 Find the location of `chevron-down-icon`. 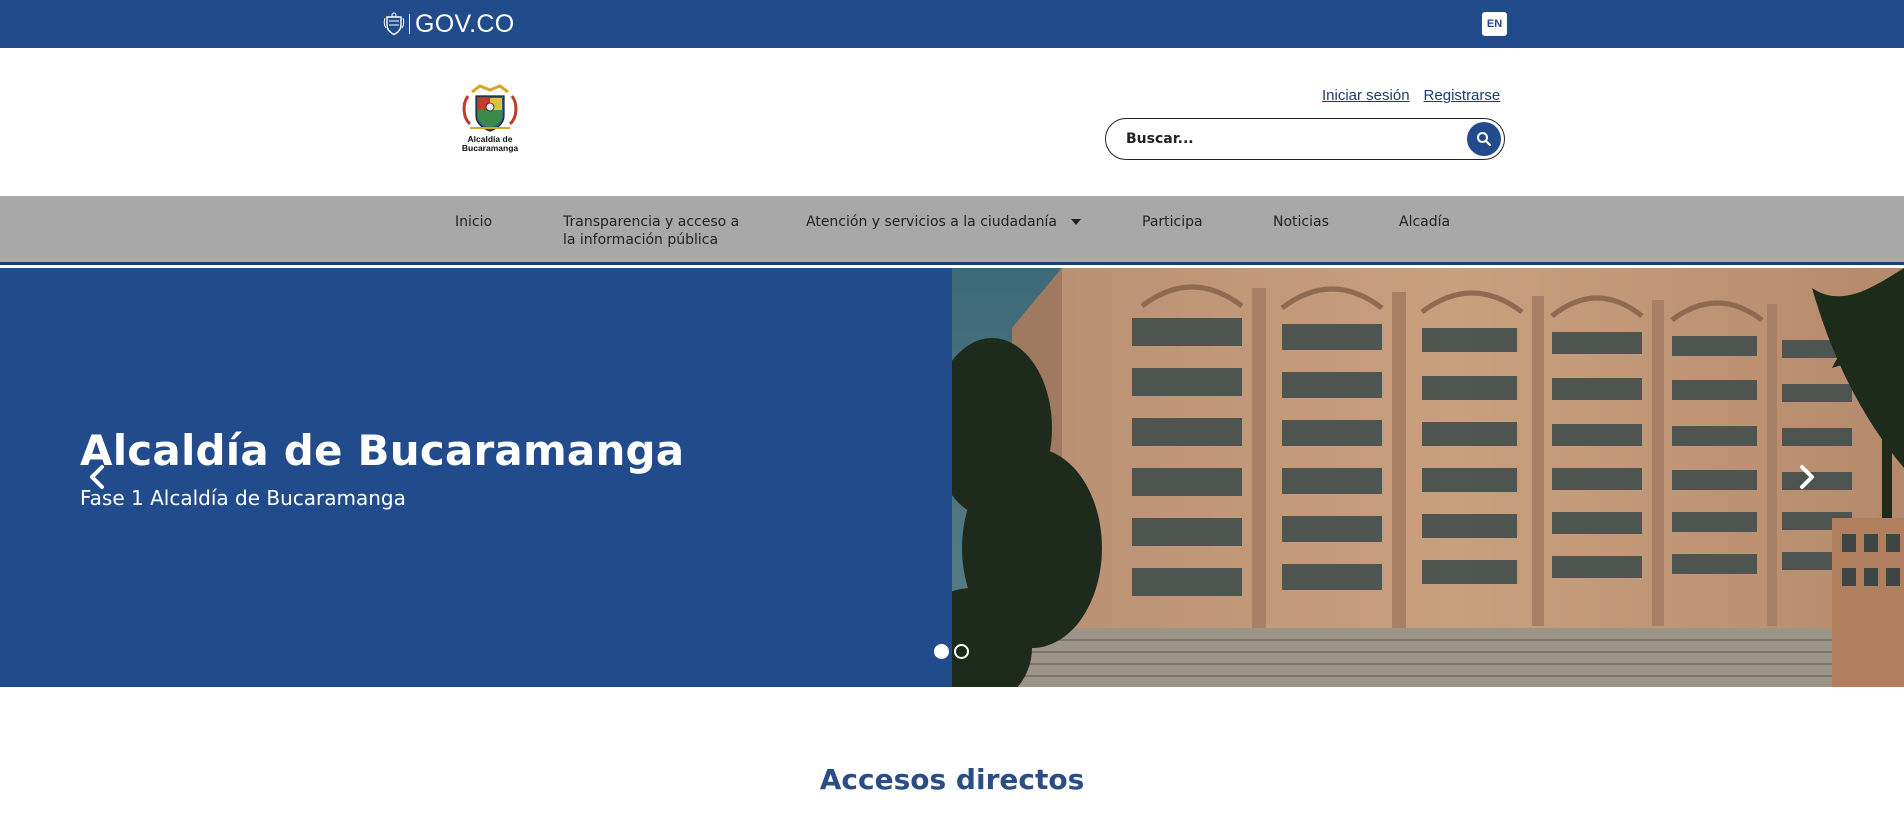

chevron-down-icon is located at coordinates (1075, 222).